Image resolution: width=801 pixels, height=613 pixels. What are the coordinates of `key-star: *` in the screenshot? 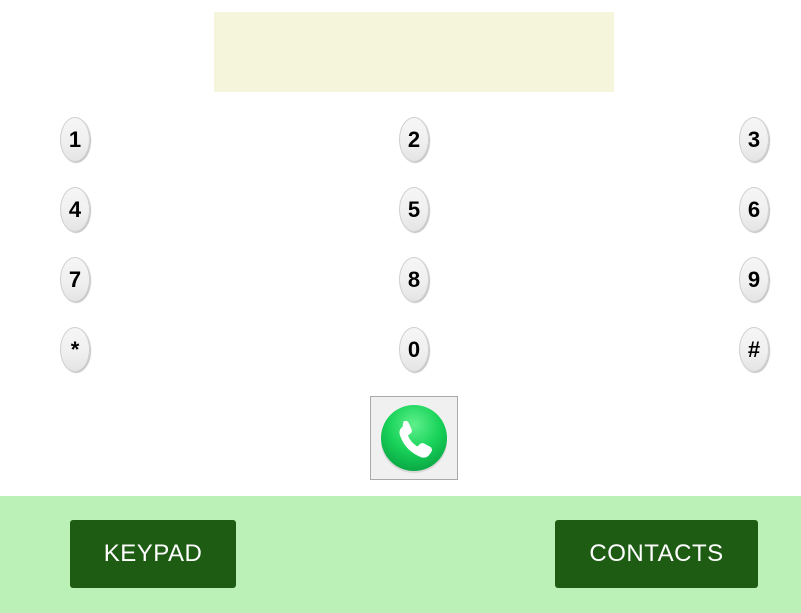 It's located at (75, 349).